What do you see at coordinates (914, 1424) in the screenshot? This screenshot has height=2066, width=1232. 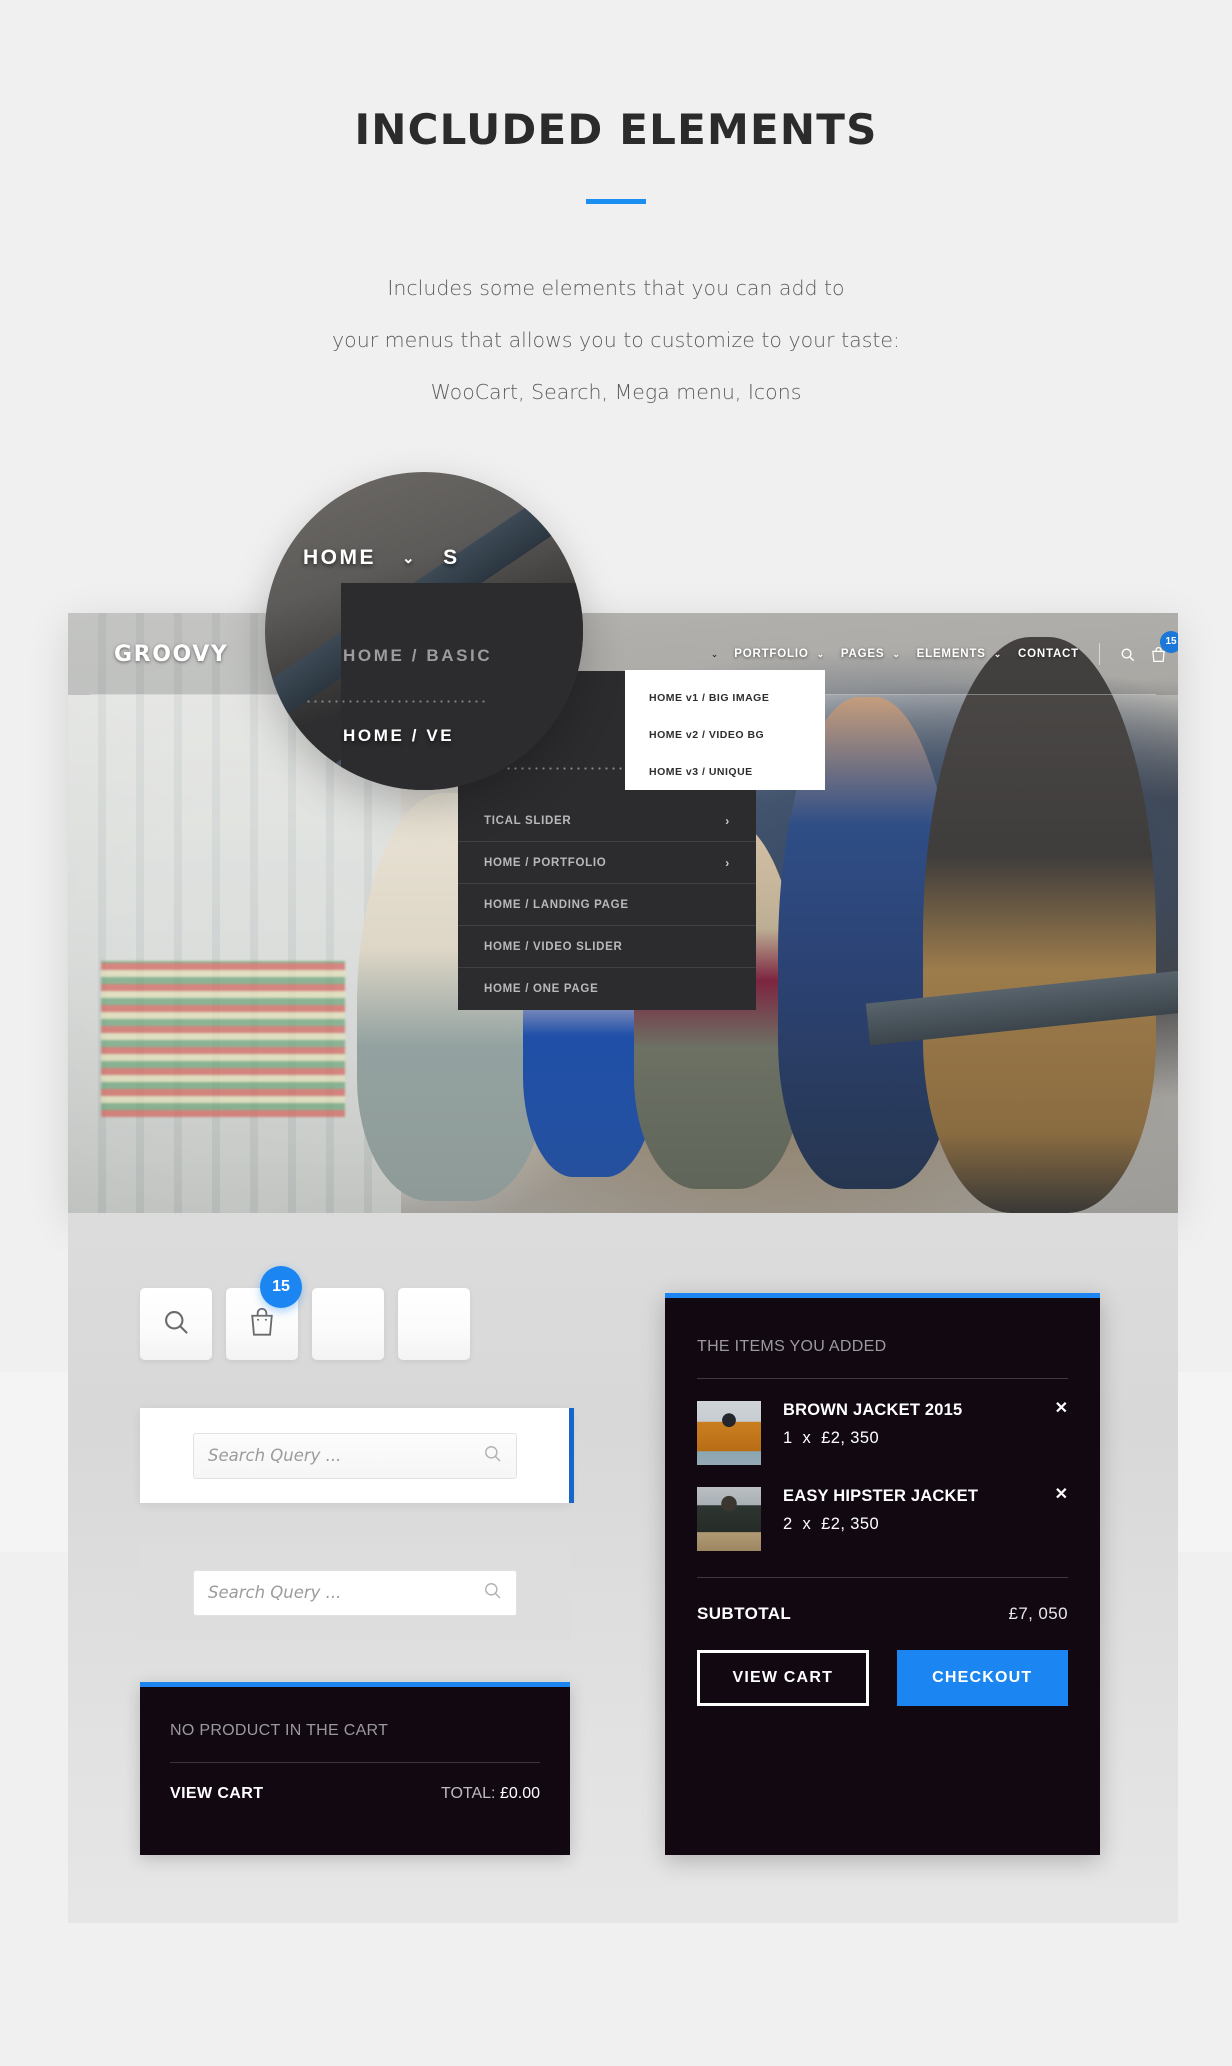 I see `cart-item-info: BROWN JACKET 2015 1 x £2, 350` at bounding box center [914, 1424].